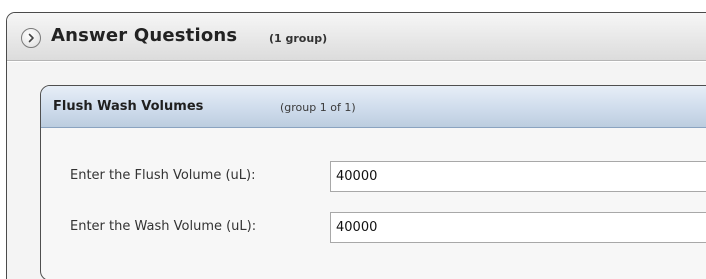  What do you see at coordinates (373, 107) in the screenshot?
I see `group-header: Flush Wash Volumes (group 1 of 1)` at bounding box center [373, 107].